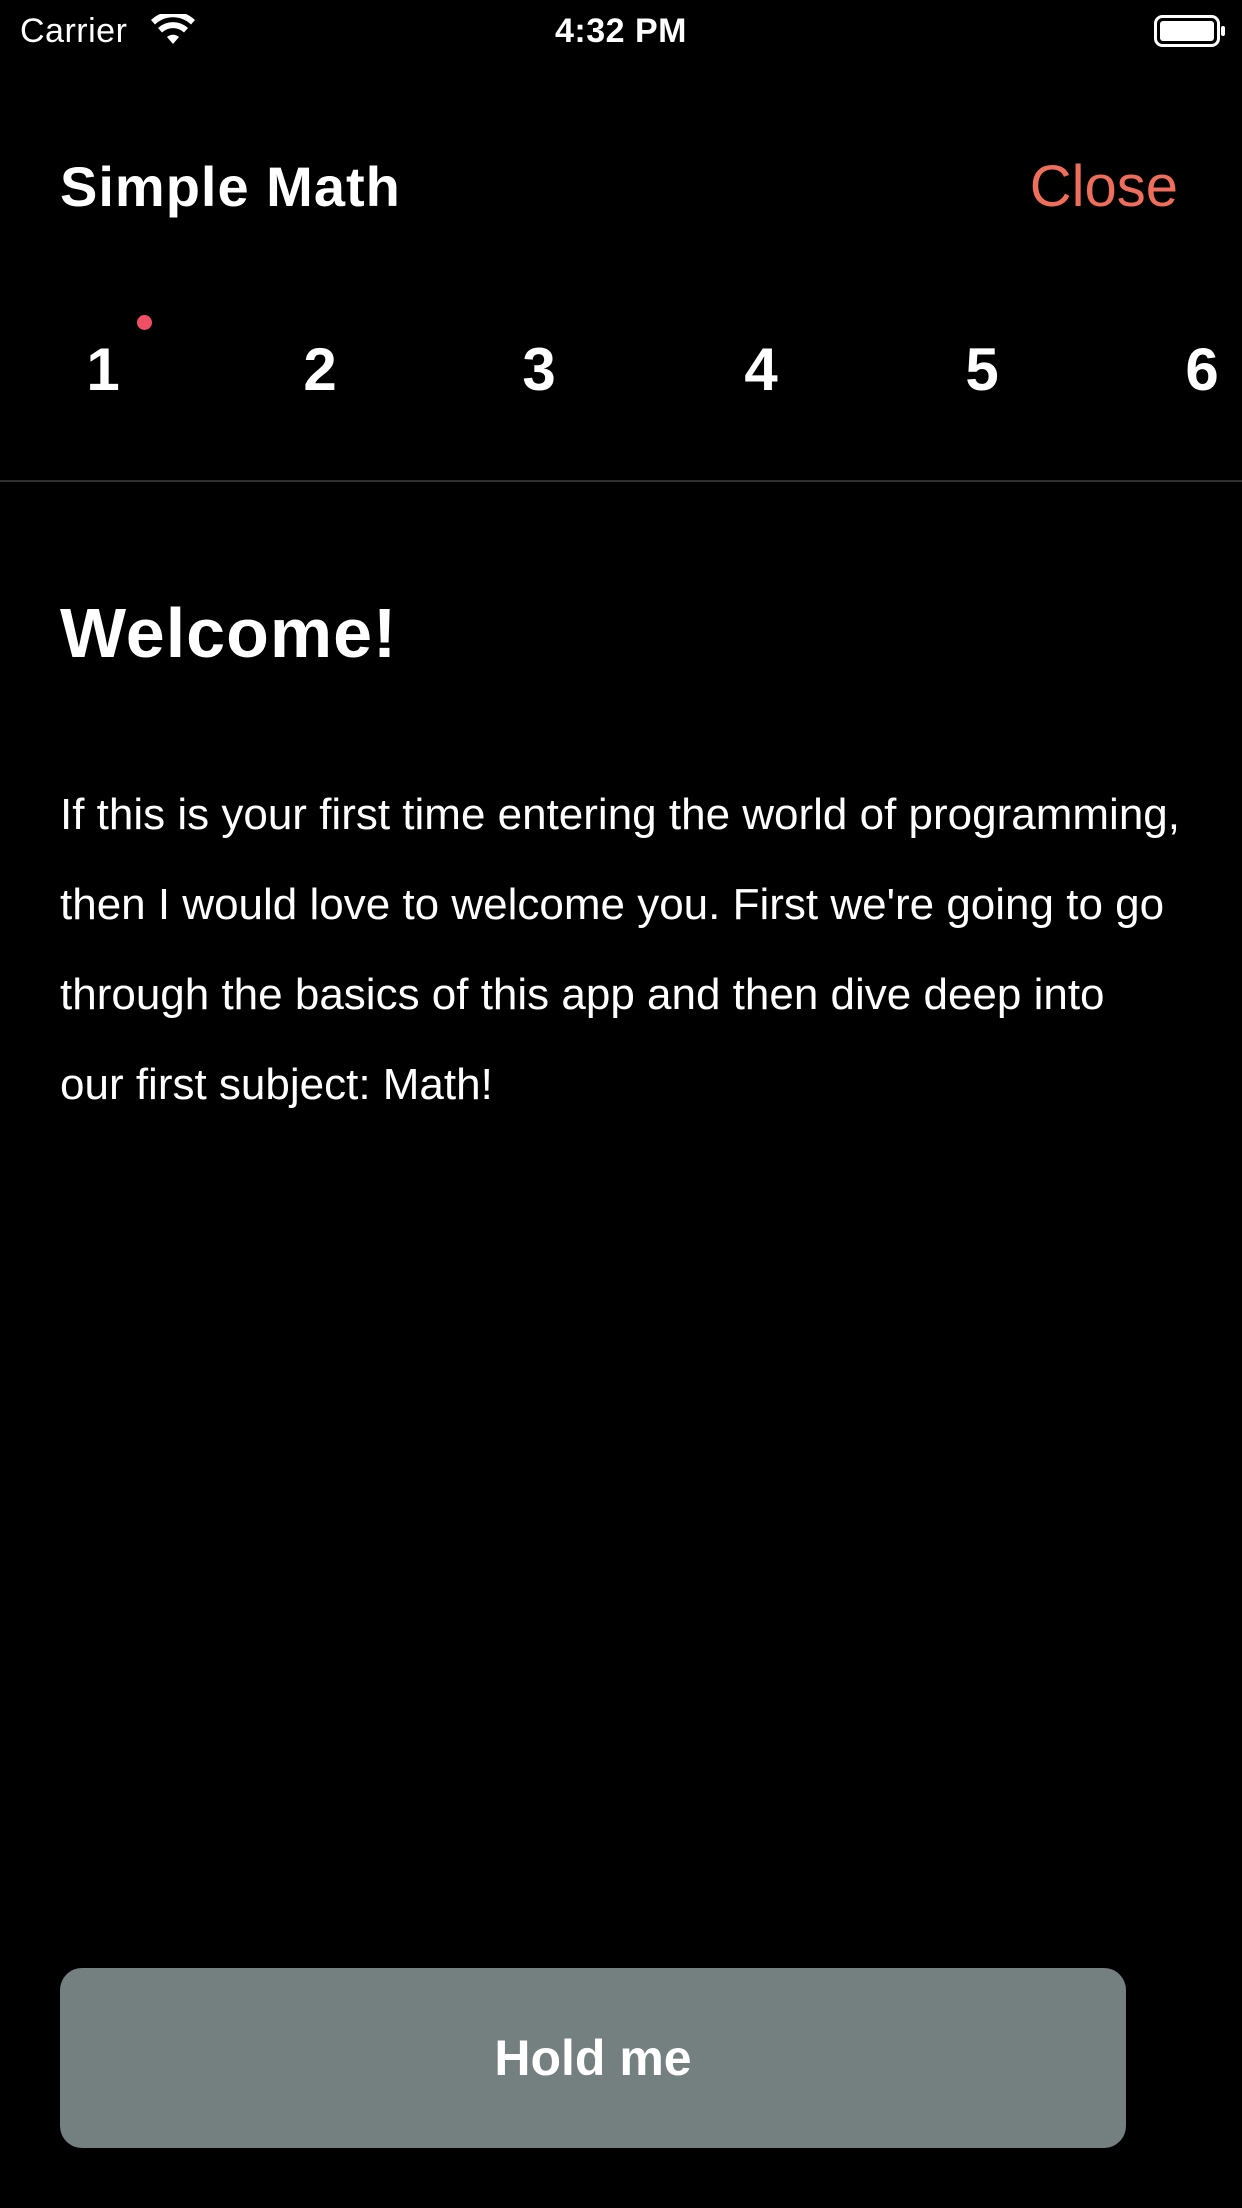 This screenshot has height=2208, width=1242. I want to click on active-step-indicator, so click(144, 322).